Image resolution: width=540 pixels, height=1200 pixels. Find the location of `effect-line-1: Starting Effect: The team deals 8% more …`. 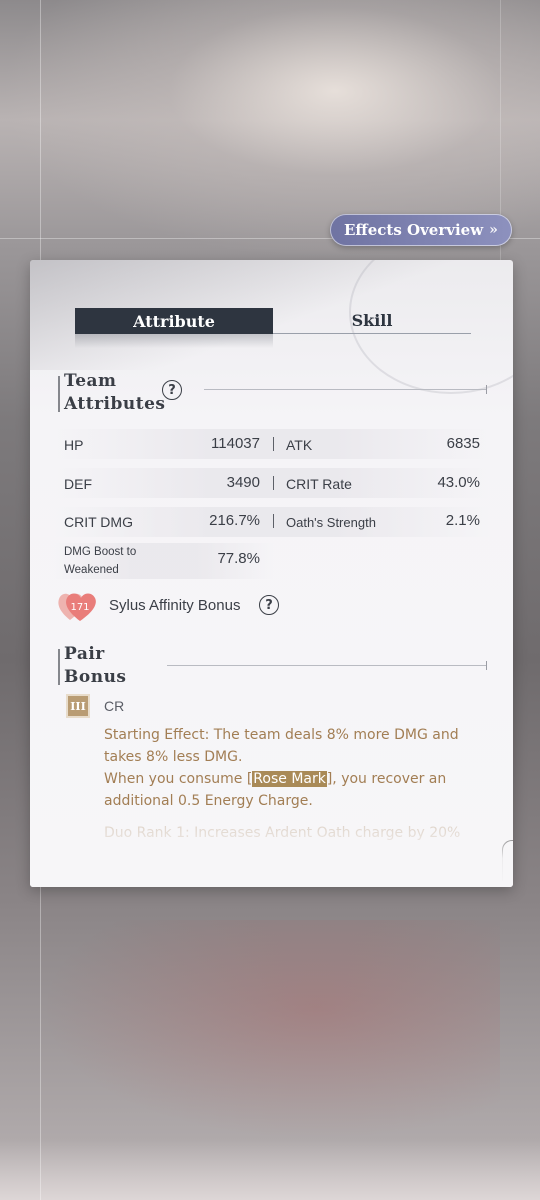

effect-line-1: Starting Effect: The team deals 8% more … is located at coordinates (281, 746).